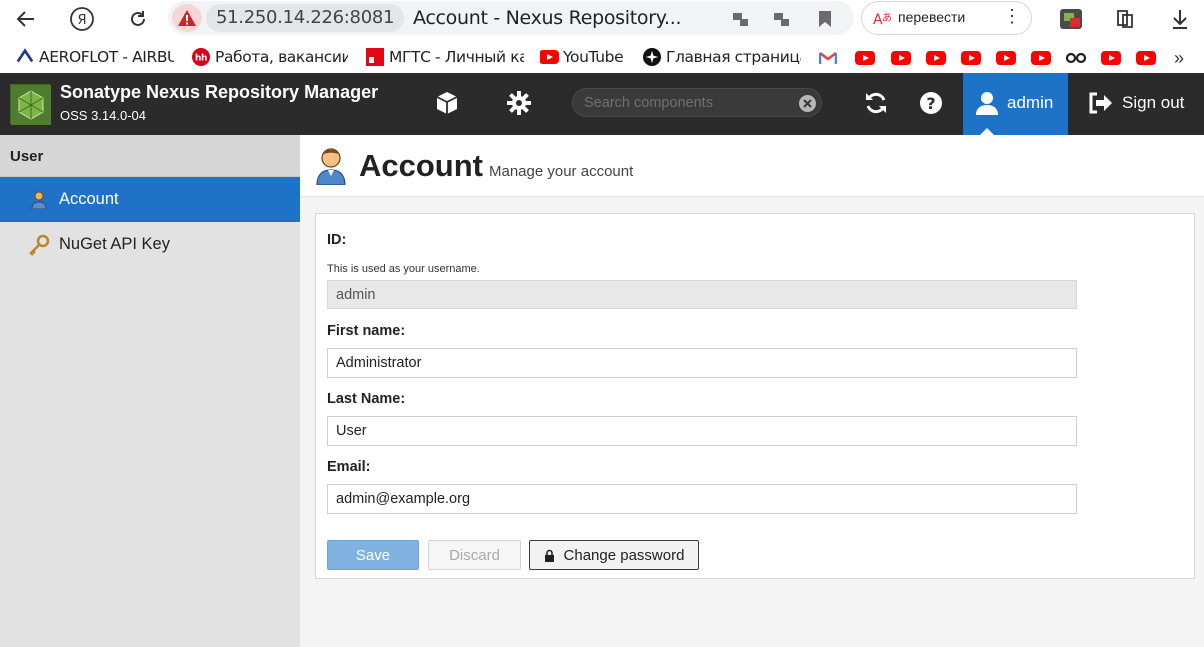 This screenshot has height=647, width=1204. I want to click on warning-icon, so click(187, 18).